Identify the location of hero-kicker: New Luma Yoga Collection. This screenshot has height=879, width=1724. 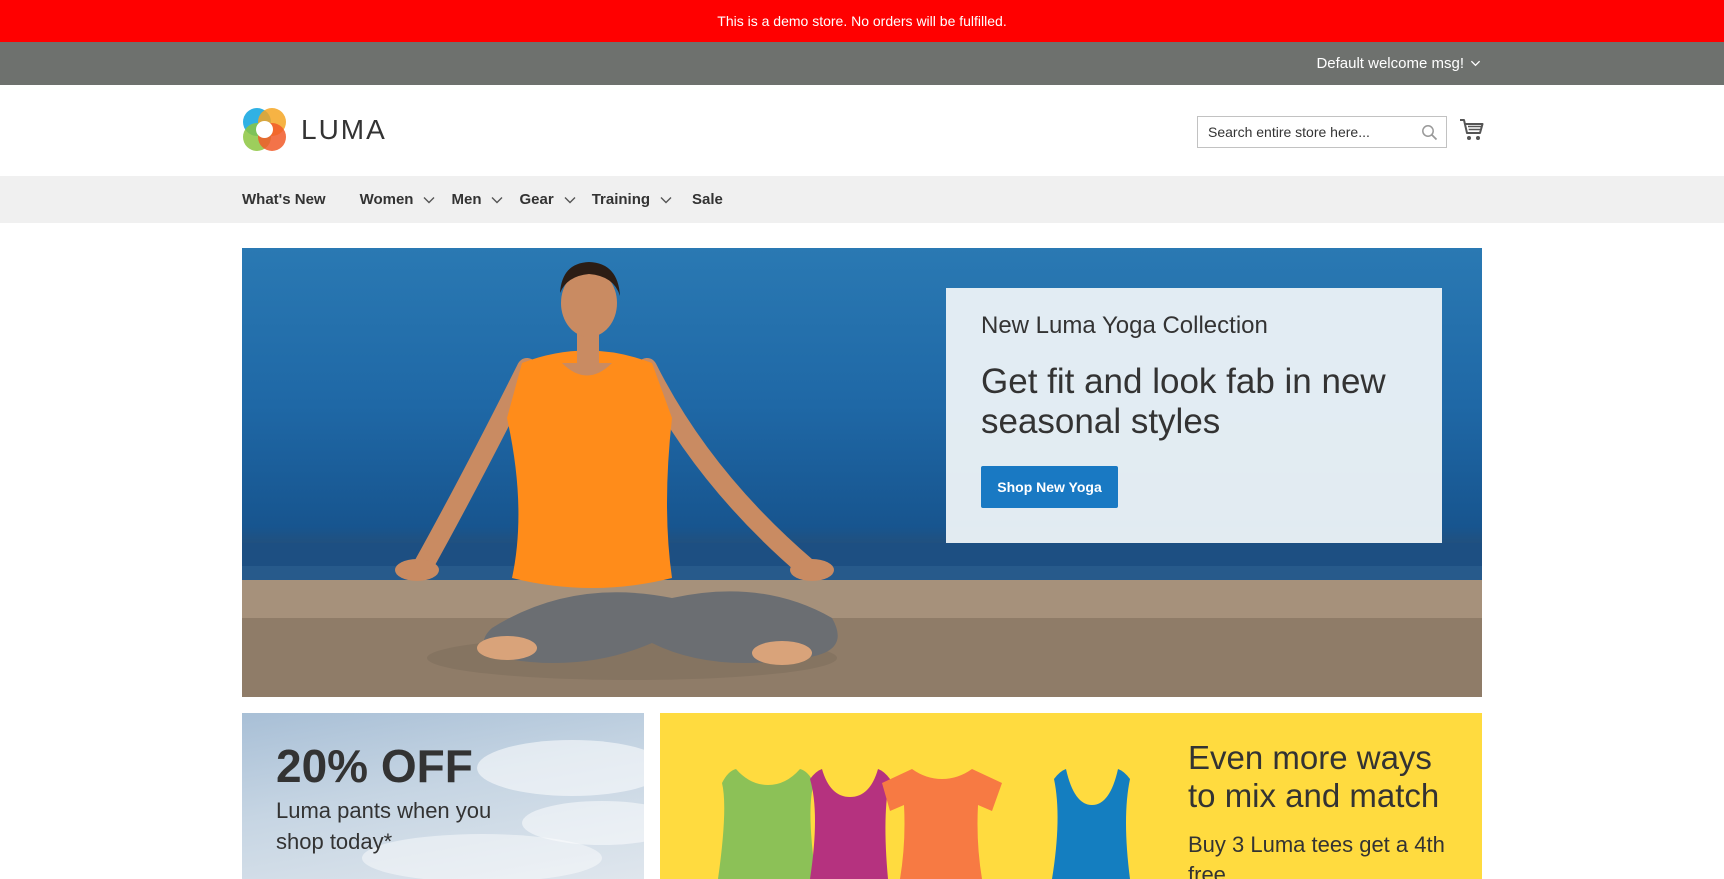
(1124, 325).